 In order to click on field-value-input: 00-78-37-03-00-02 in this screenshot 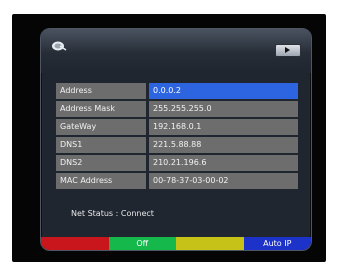, I will do `click(223, 181)`.